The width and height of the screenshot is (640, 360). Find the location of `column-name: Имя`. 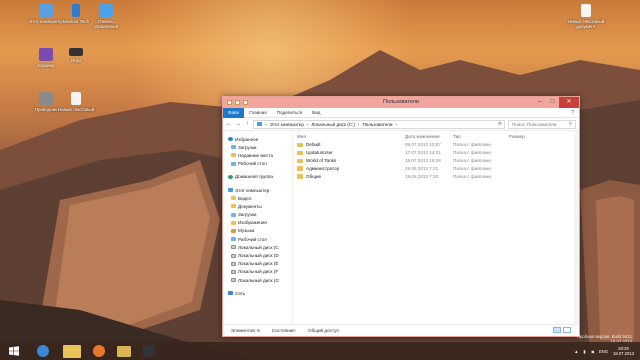

column-name: Имя is located at coordinates (351, 136).